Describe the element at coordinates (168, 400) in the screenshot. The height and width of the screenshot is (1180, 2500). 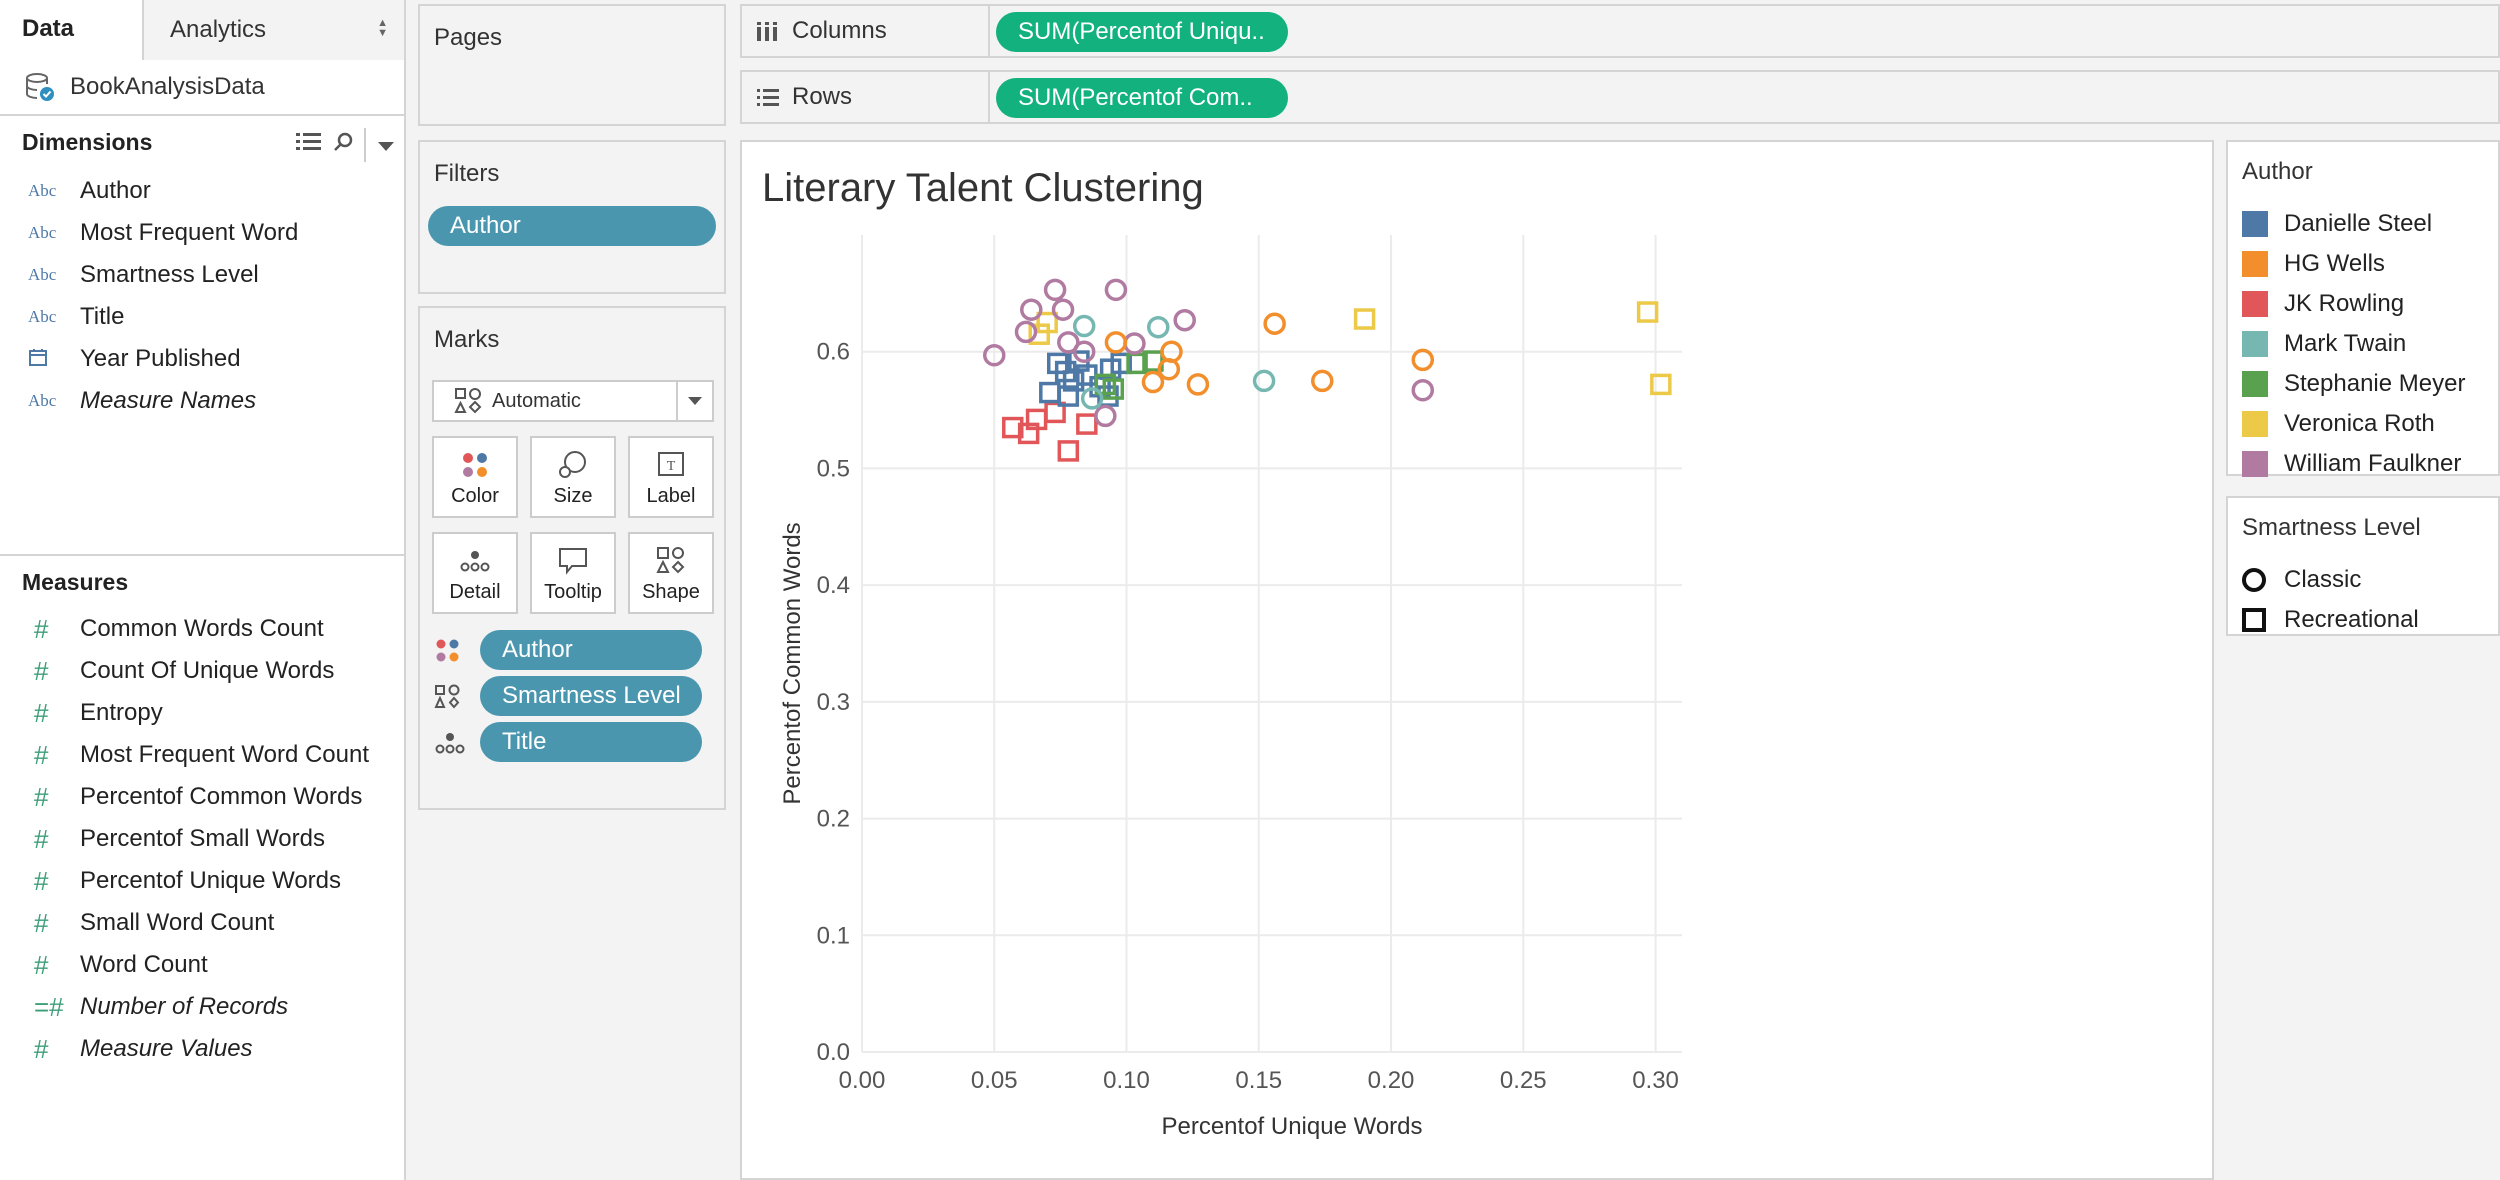
I see `field-name: Measure Names` at that location.